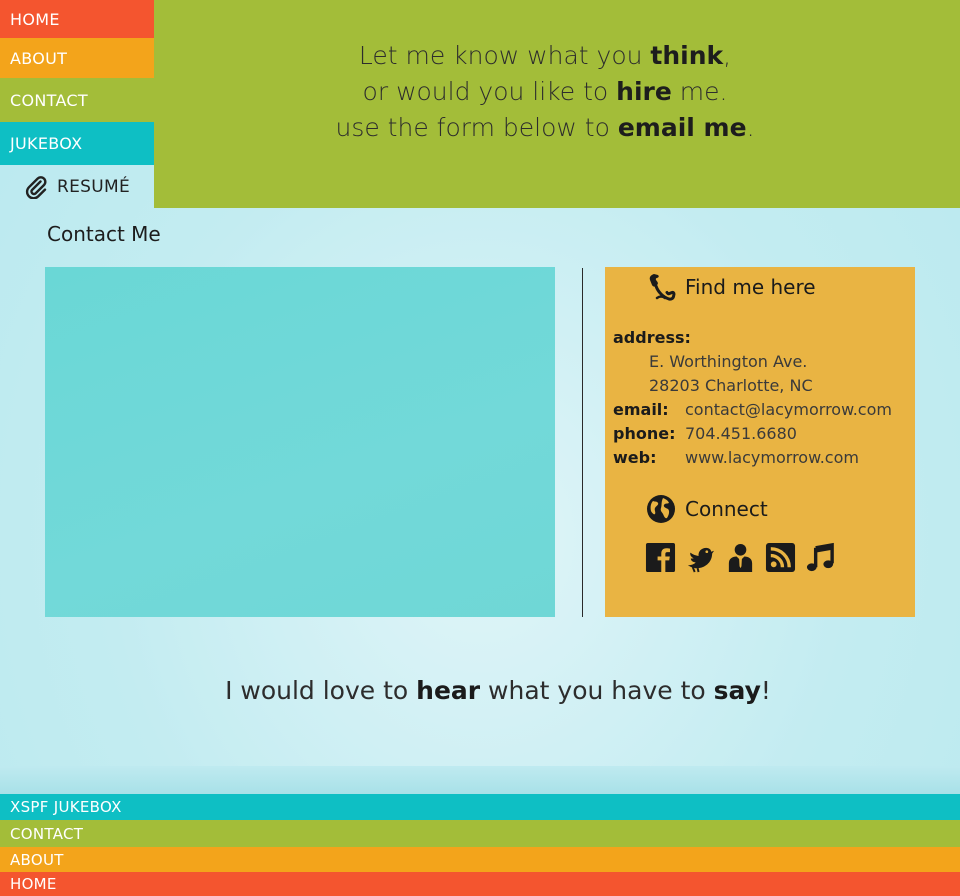 This screenshot has width=960, height=896. I want to click on footer-home-label: HOME, so click(33, 884).